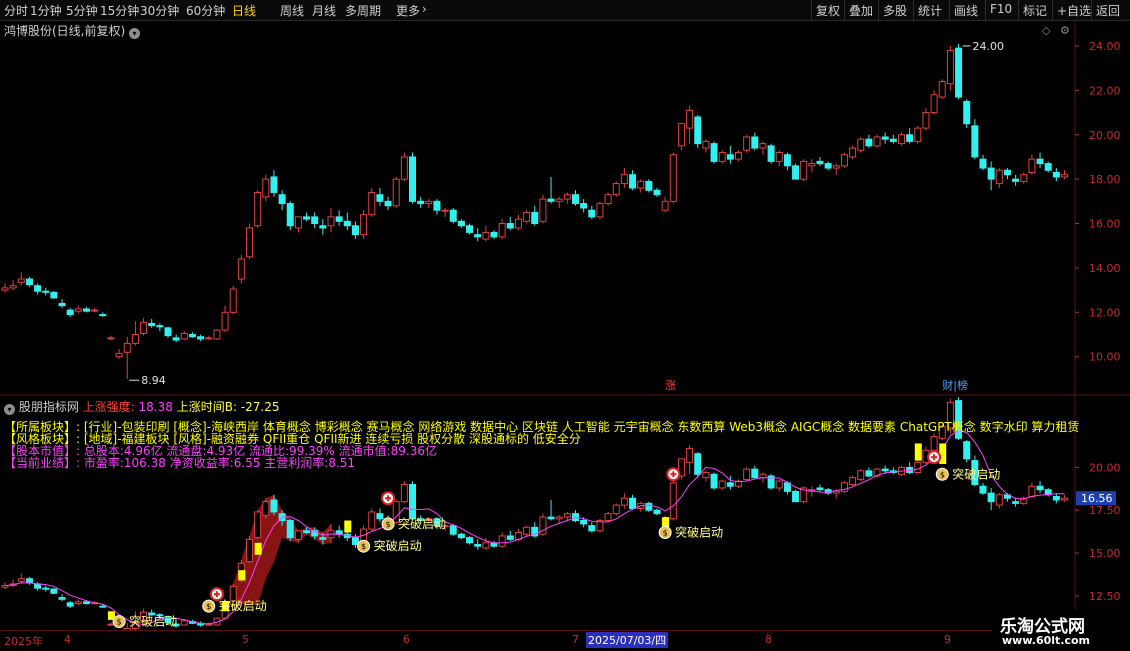 This screenshot has width=1130, height=651. I want to click on y-tick-label: 16.00, so click(1105, 224).